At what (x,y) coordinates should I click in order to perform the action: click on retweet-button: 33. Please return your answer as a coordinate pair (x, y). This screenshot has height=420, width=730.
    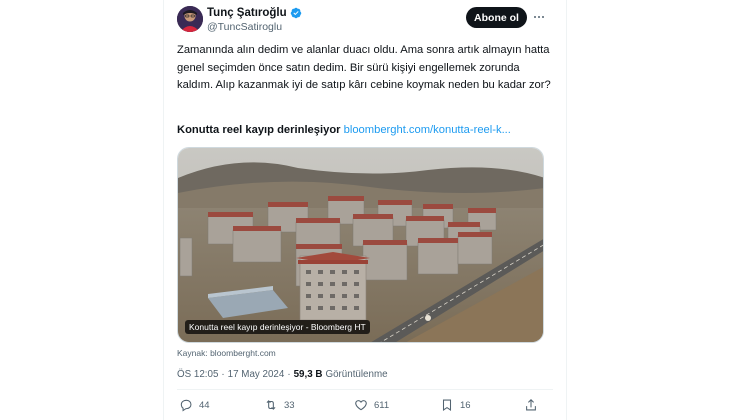
    Looking at the image, I should click on (279, 405).